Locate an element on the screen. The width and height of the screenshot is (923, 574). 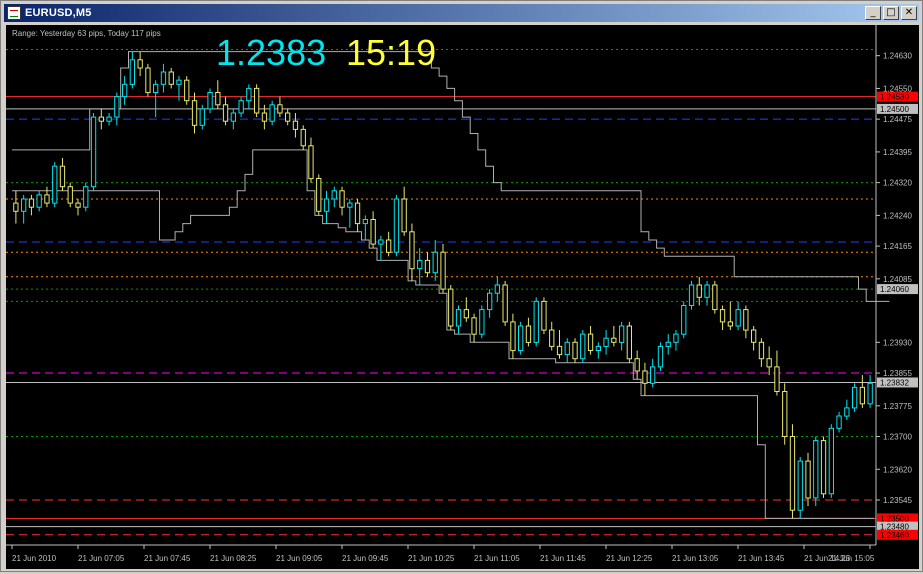
price-tick-label-5: 1.24240 is located at coordinates (897, 215).